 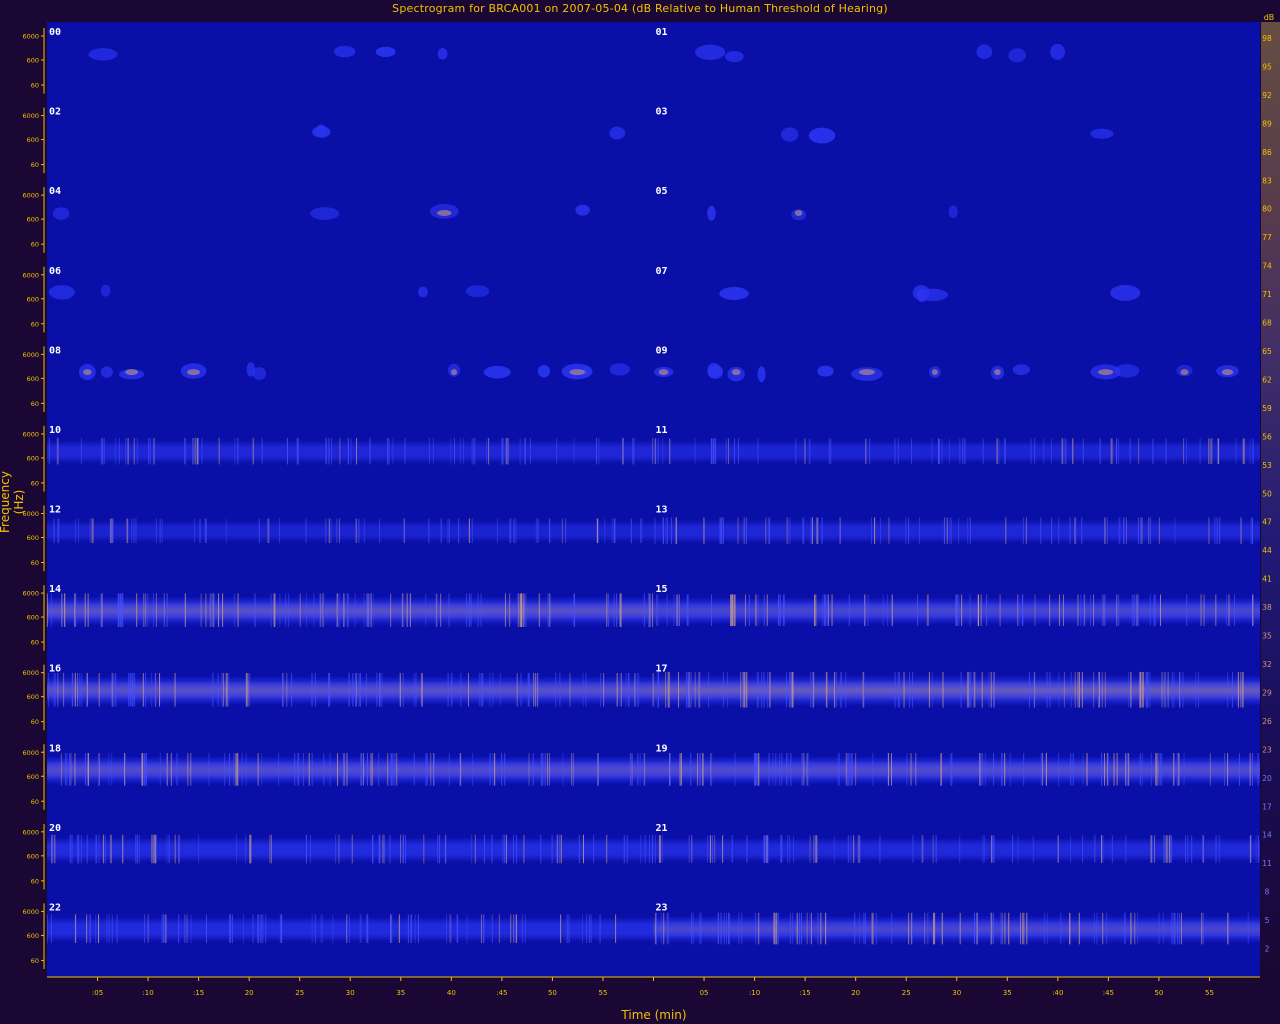 What do you see at coordinates (602, 993) in the screenshot?
I see `x-tick-label: 55` at bounding box center [602, 993].